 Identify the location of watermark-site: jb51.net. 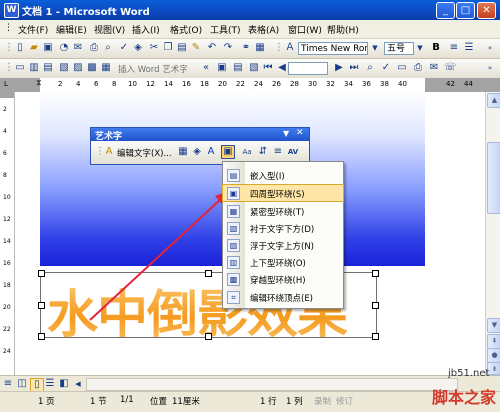
(469, 373).